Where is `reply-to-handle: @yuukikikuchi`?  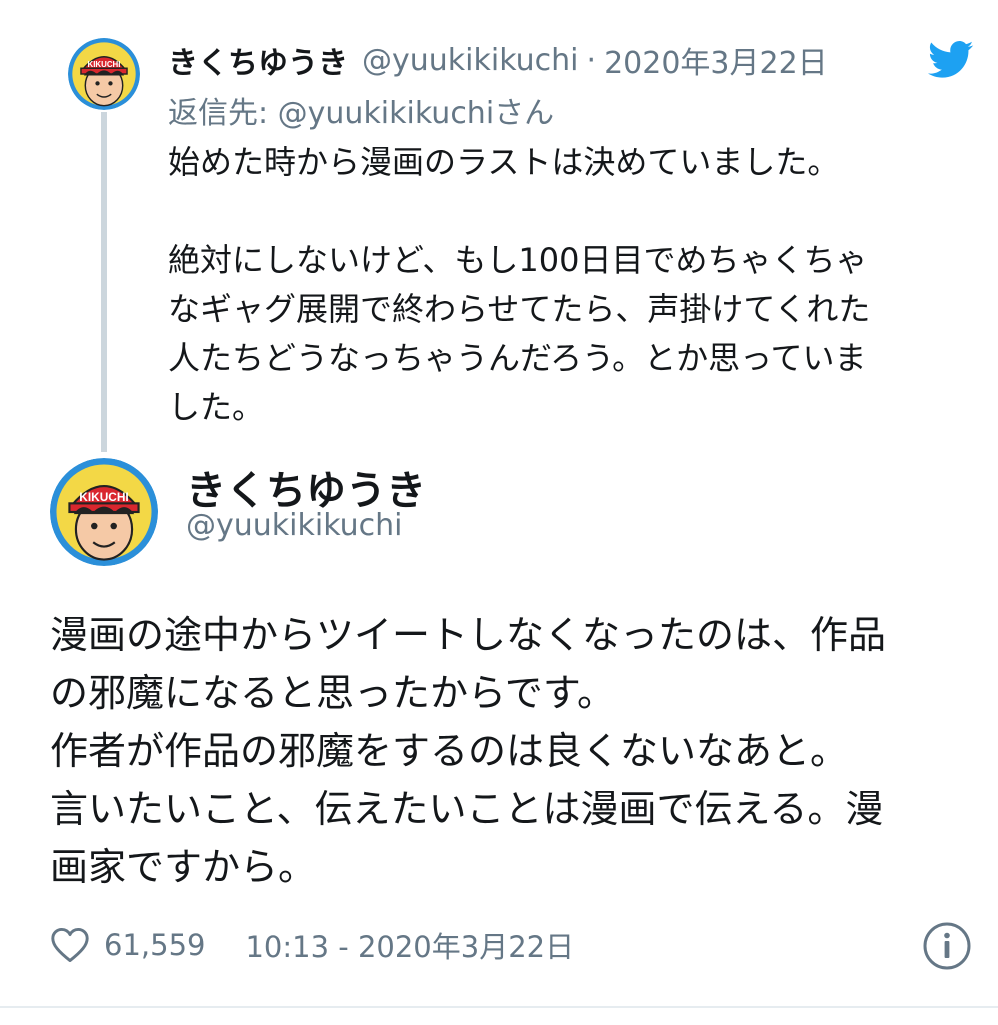
reply-to-handle: @yuukikikuchi is located at coordinates (386, 113).